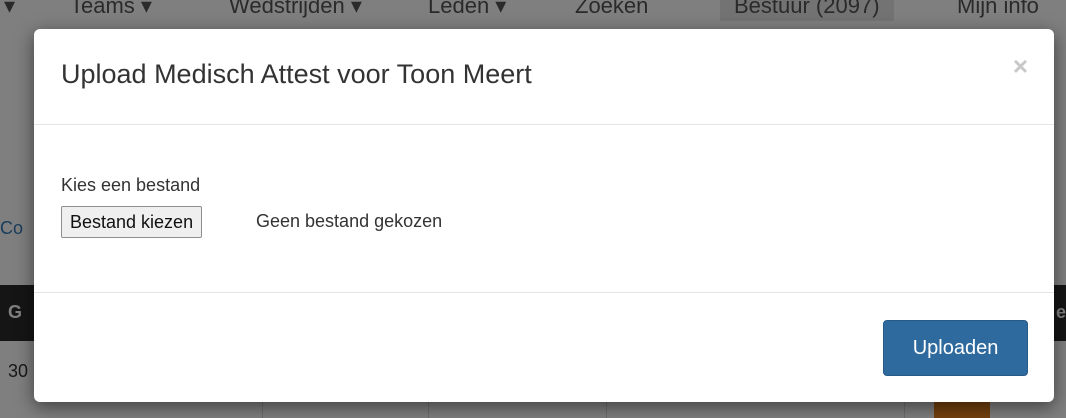  What do you see at coordinates (955, 348) in the screenshot?
I see `upload-button: Uploaden` at bounding box center [955, 348].